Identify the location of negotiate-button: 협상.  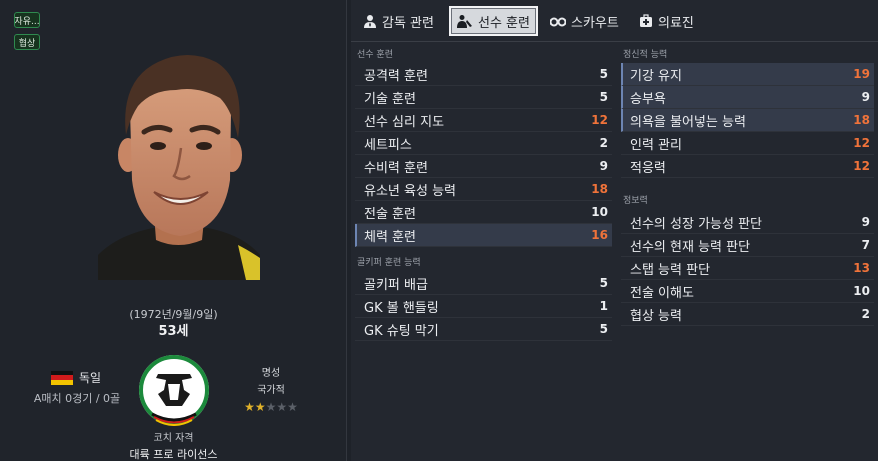
(27, 42).